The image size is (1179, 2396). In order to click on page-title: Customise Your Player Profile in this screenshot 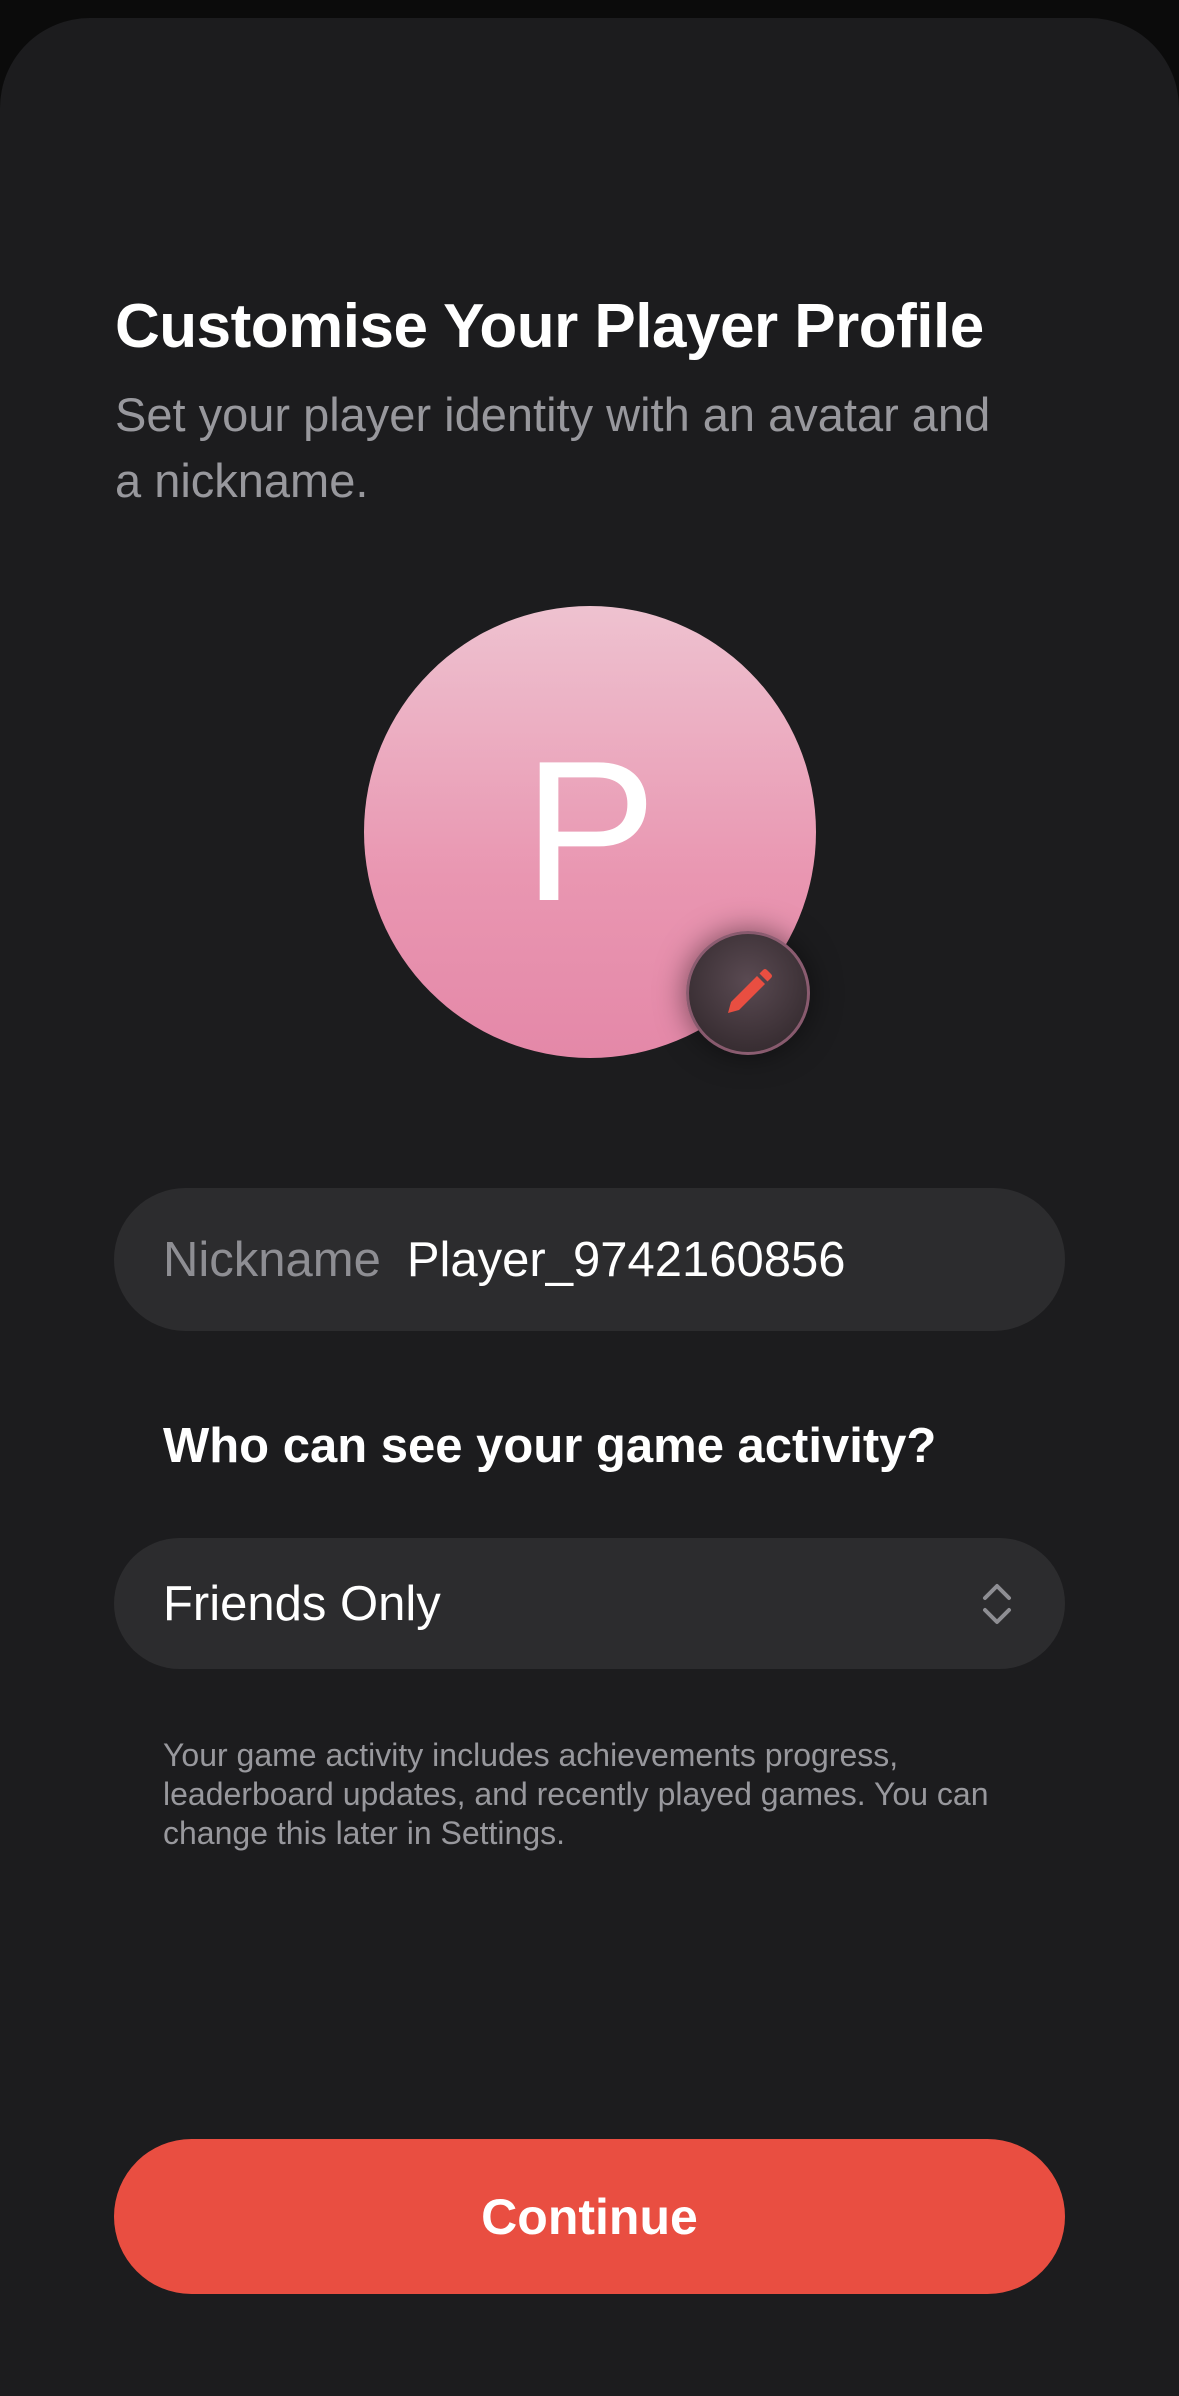, I will do `click(549, 326)`.